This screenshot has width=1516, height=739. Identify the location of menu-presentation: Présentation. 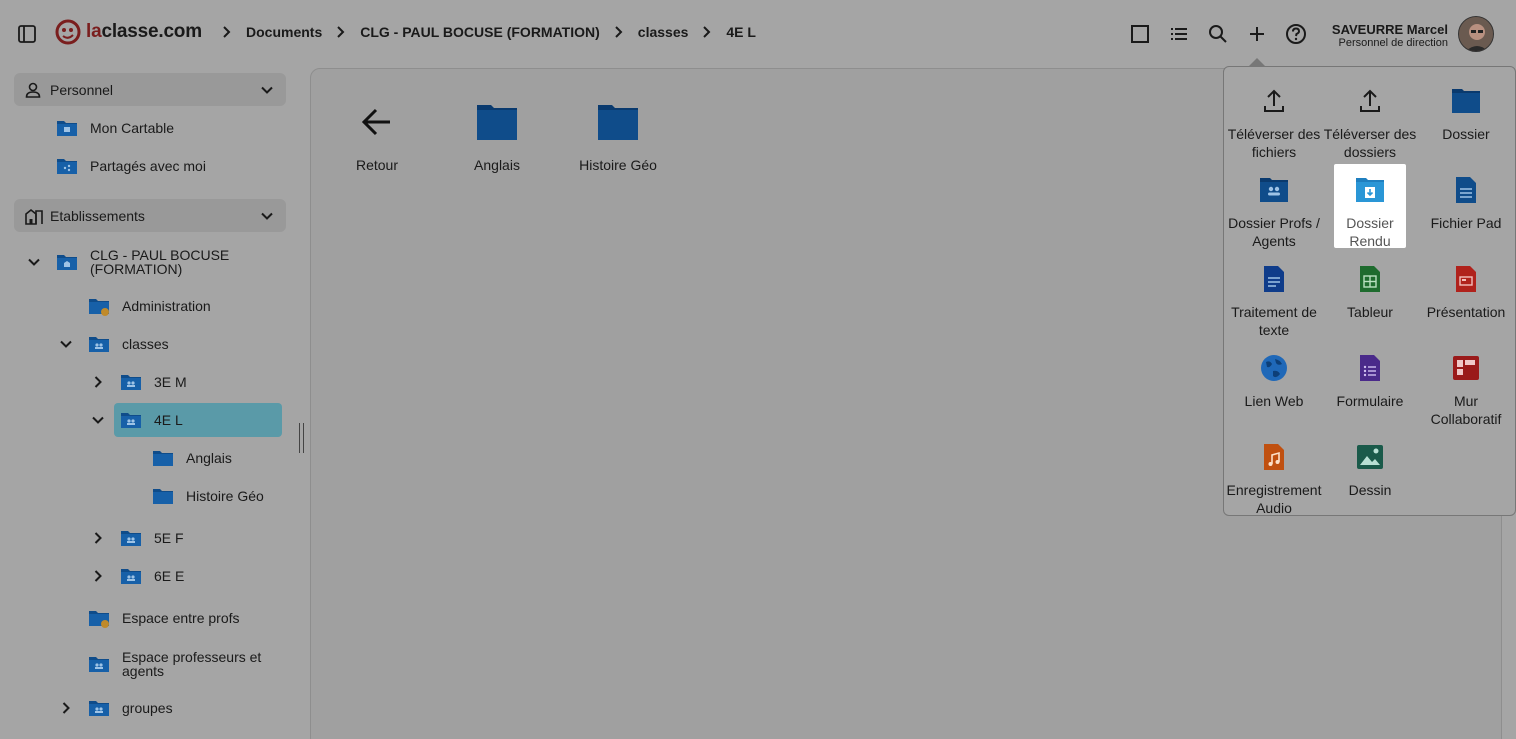
(1466, 291).